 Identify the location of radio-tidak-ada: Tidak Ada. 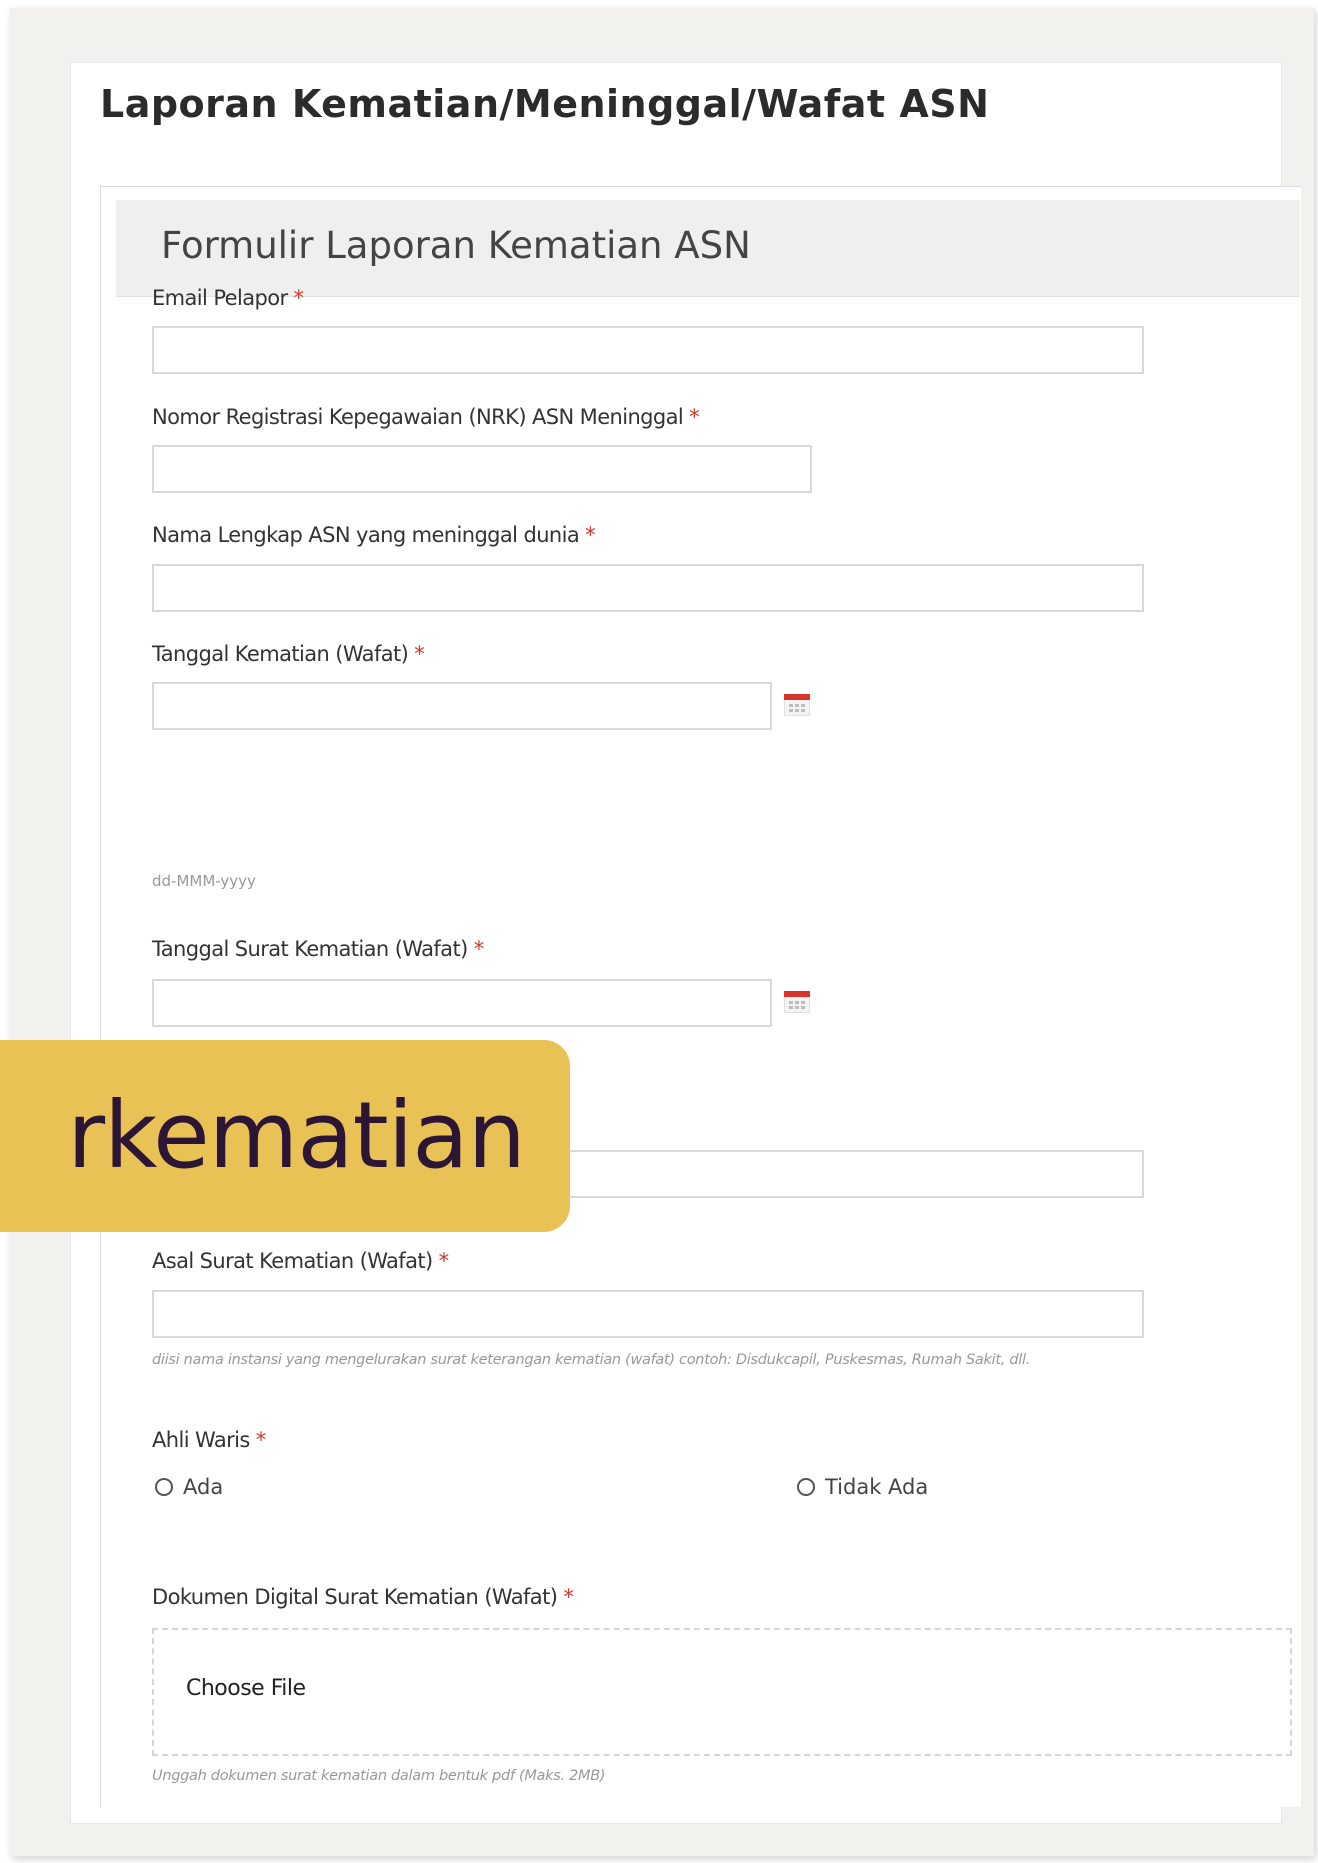
(862, 1487).